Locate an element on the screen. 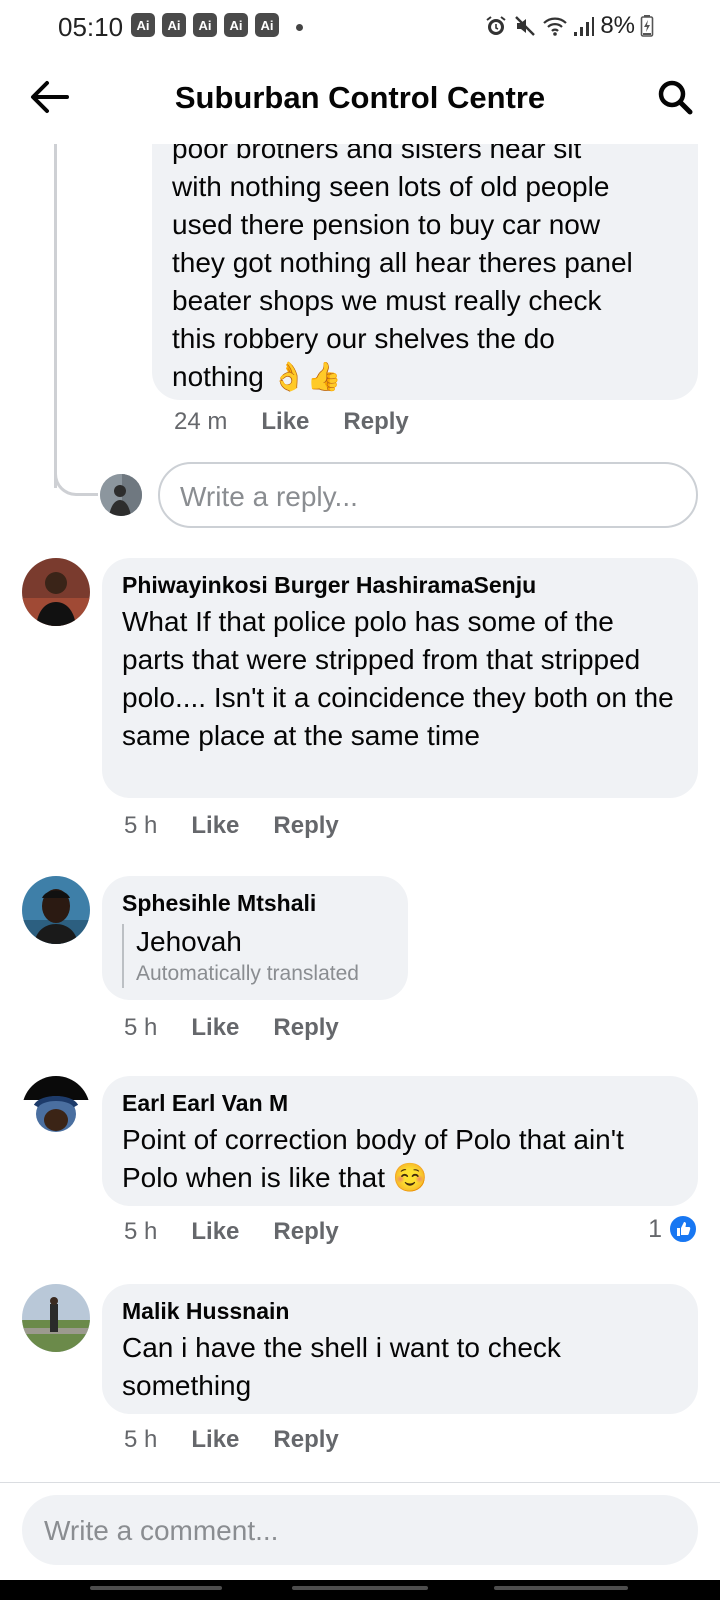 The height and width of the screenshot is (1600, 720). home-nav-handle is located at coordinates (360, 1588).